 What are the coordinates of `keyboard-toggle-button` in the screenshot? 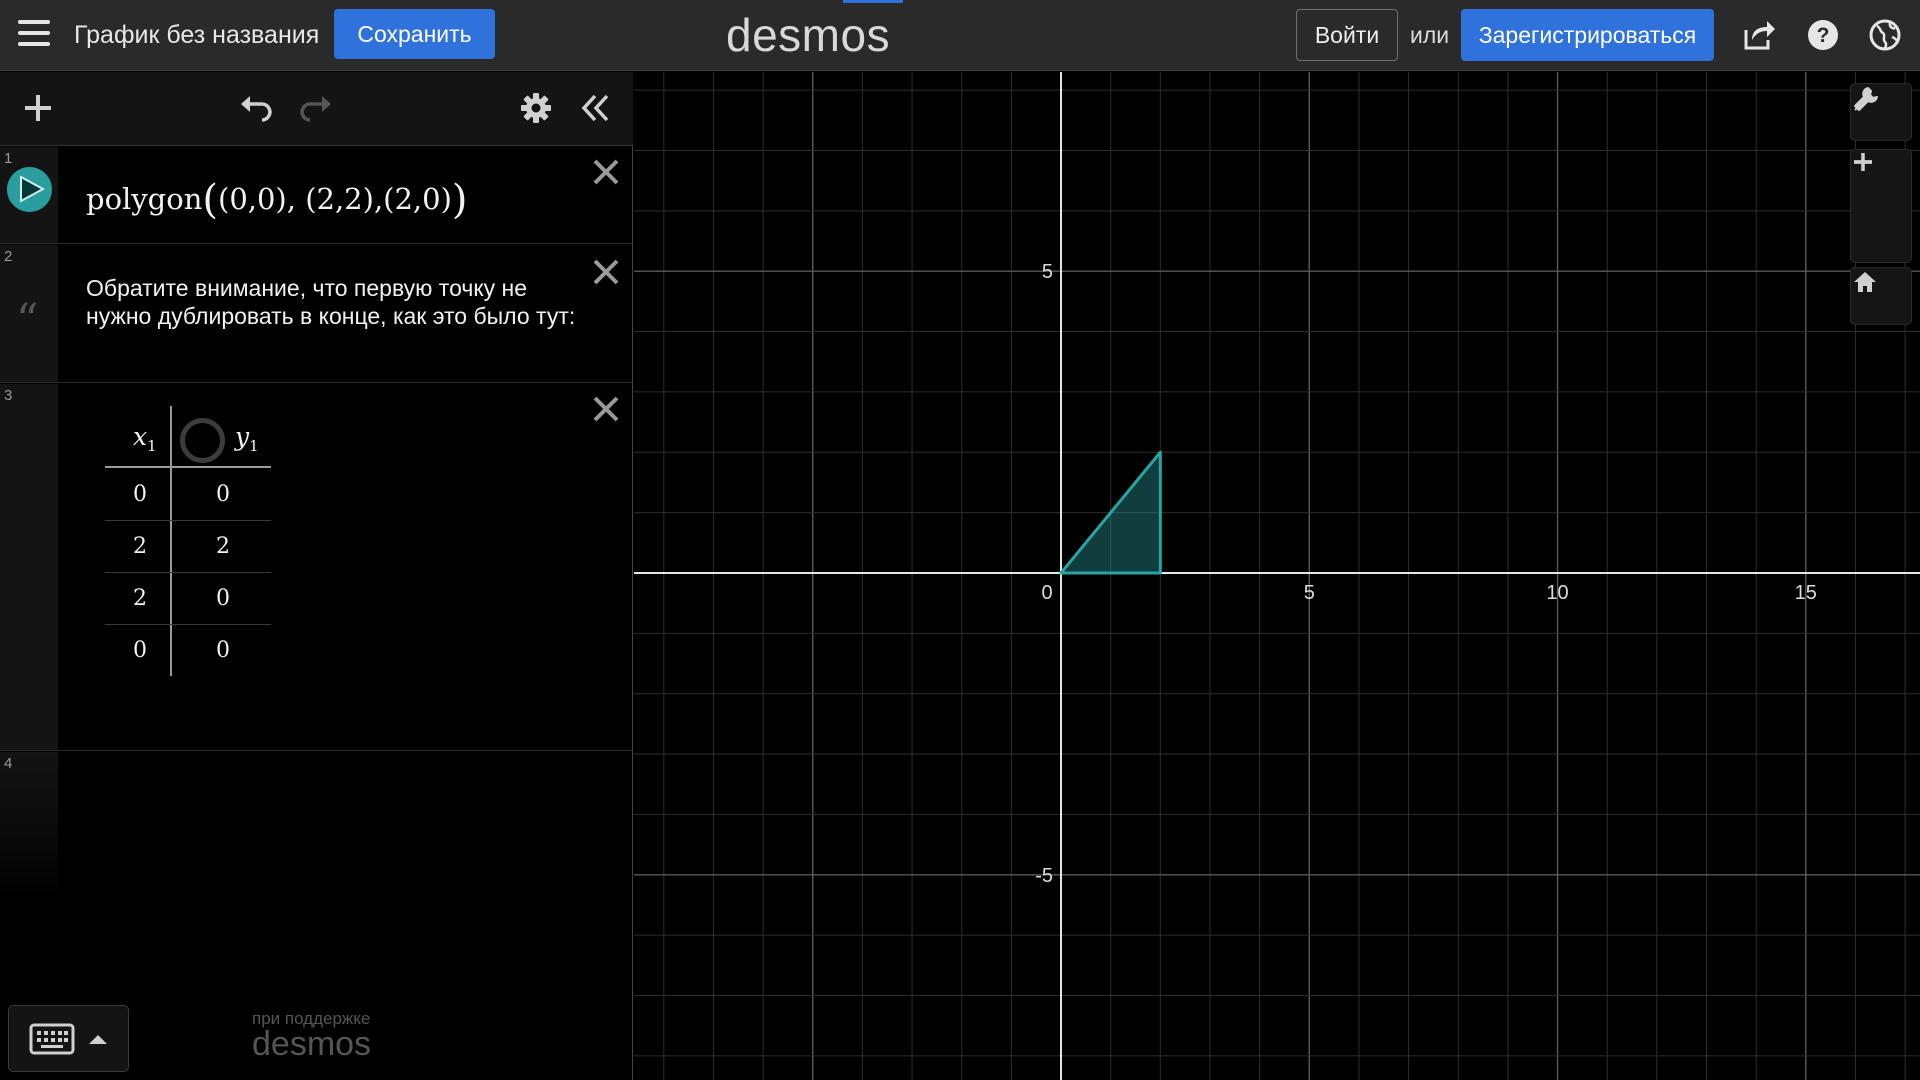 It's located at (68, 1038).